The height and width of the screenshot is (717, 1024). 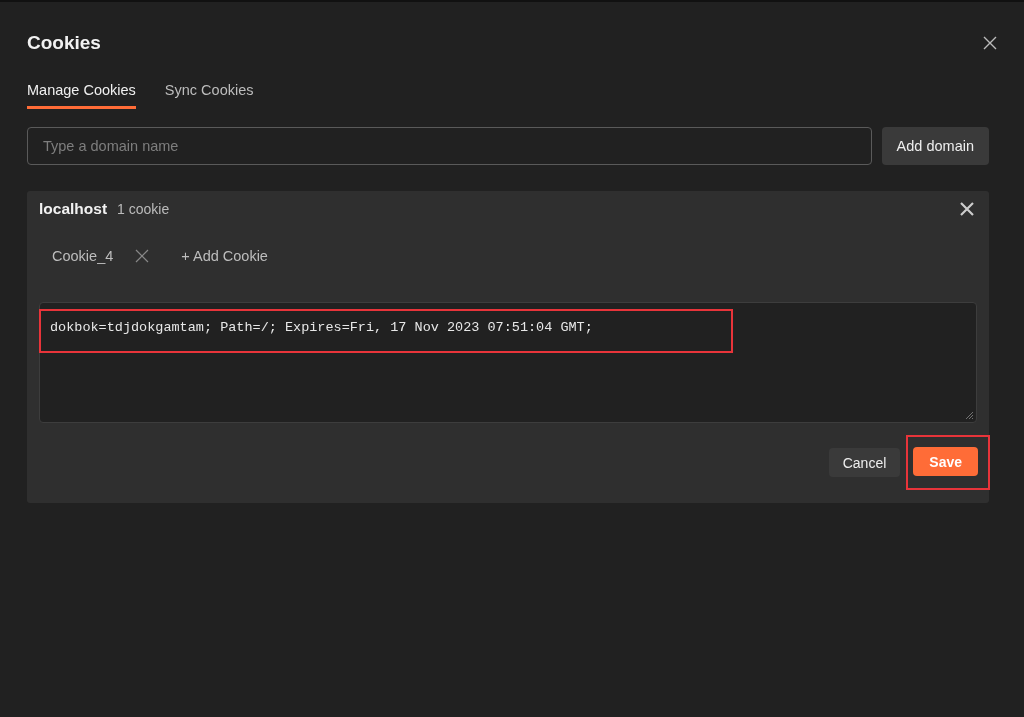 What do you see at coordinates (143, 209) in the screenshot?
I see `cookie-count: 1 cookie` at bounding box center [143, 209].